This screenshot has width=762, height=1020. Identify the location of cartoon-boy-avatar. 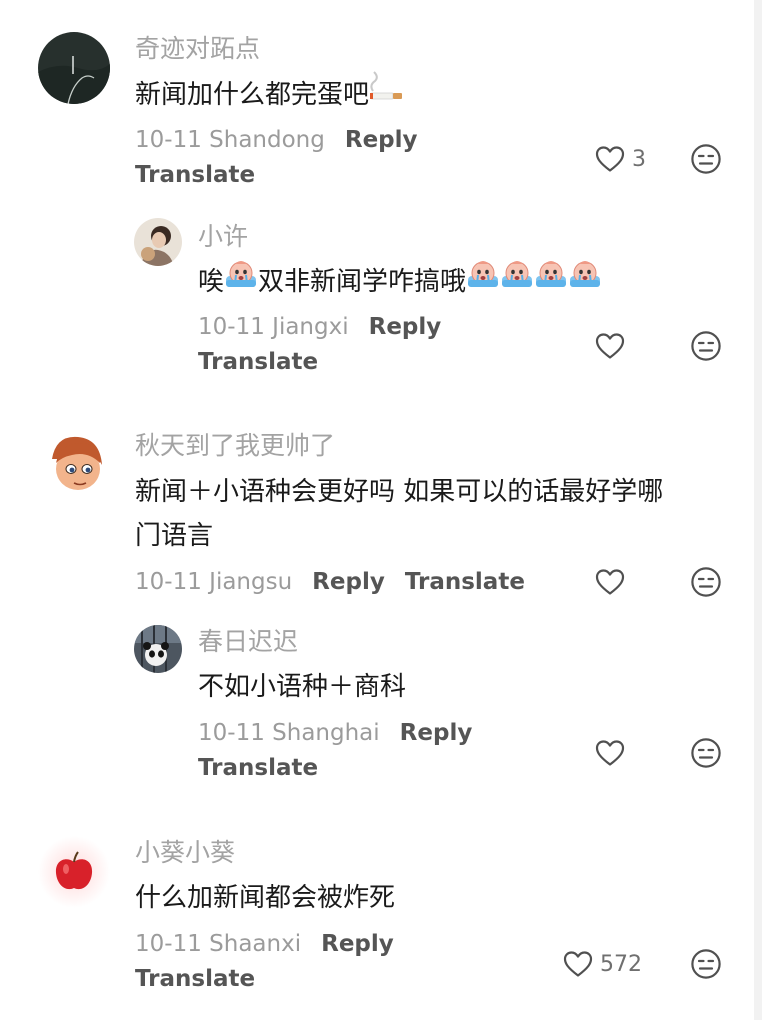
(74, 465).